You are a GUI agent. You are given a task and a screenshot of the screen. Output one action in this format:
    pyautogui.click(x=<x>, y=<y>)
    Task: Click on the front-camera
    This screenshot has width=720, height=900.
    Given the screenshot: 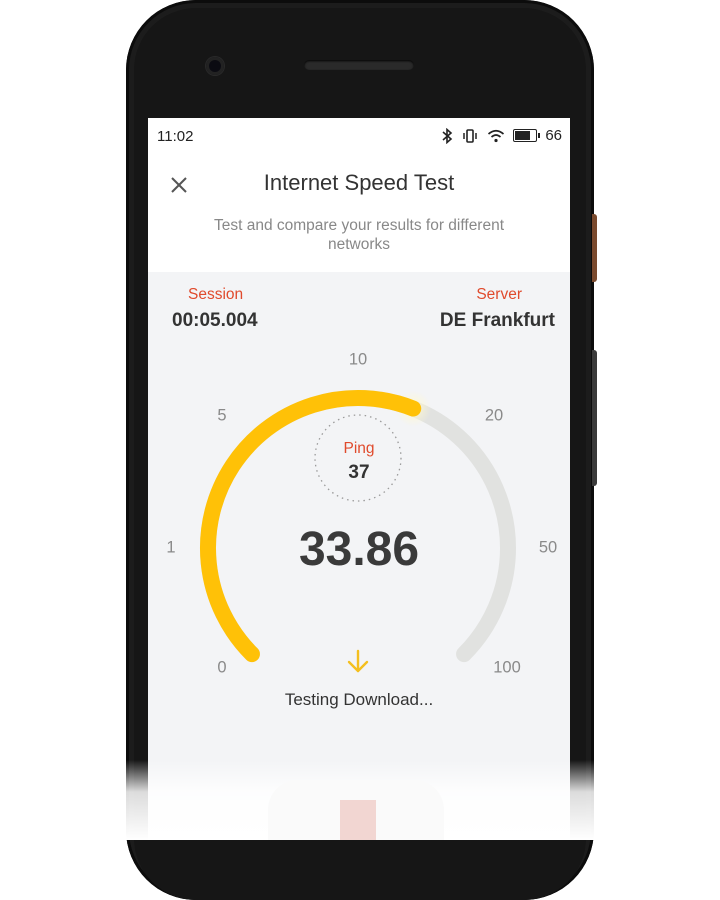 What is the action you would take?
    pyautogui.click(x=215, y=66)
    